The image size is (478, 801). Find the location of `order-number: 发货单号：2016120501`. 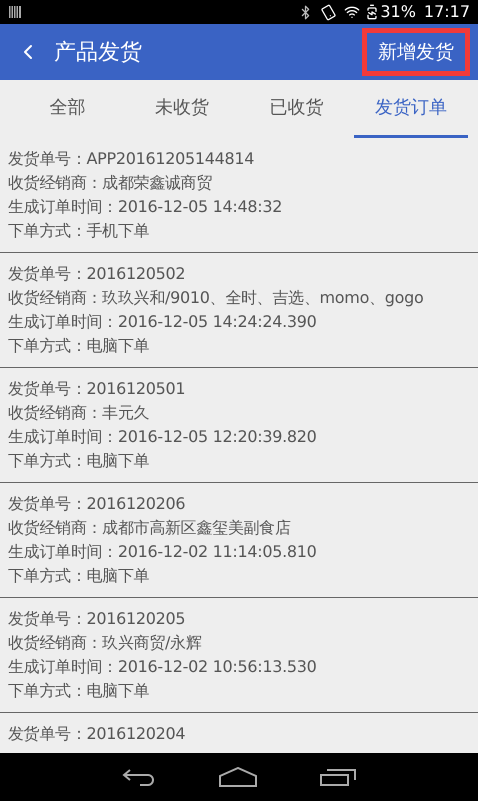

order-number: 发货单号：2016120501 is located at coordinates (97, 389).